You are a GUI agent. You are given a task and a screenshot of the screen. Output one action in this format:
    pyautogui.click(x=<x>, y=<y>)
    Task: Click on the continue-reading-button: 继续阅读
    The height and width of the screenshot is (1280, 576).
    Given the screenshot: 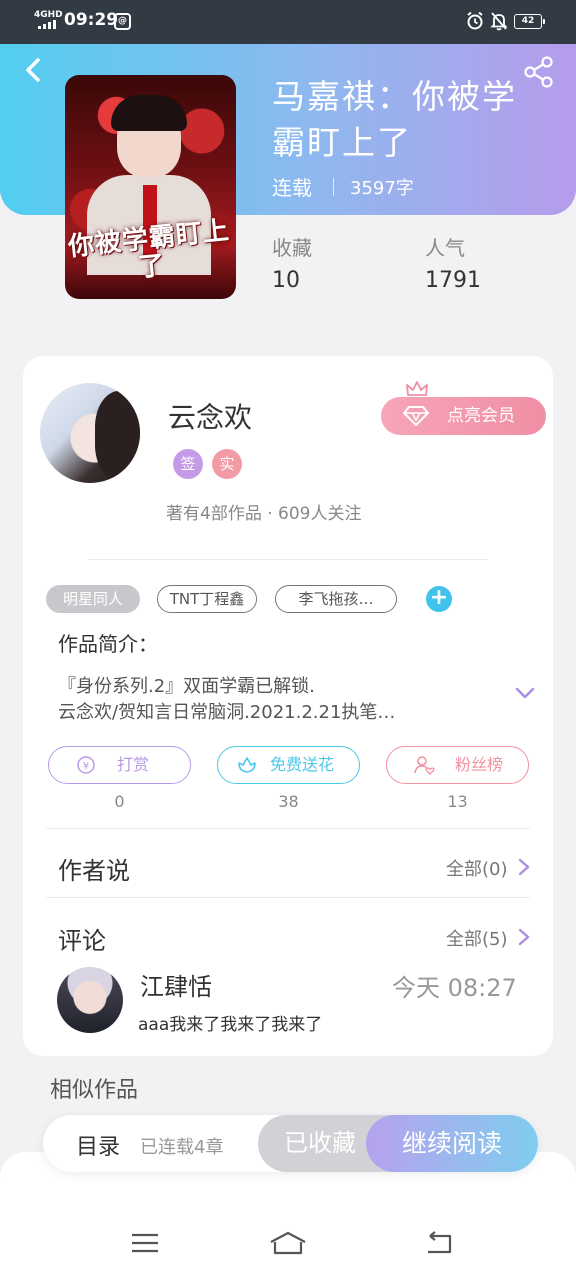 What is the action you would take?
    pyautogui.click(x=452, y=1143)
    